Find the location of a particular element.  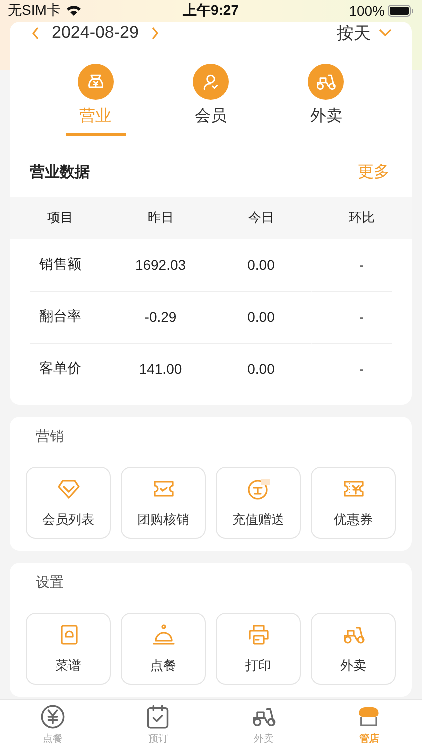

table-cell: -0.29 is located at coordinates (160, 317).